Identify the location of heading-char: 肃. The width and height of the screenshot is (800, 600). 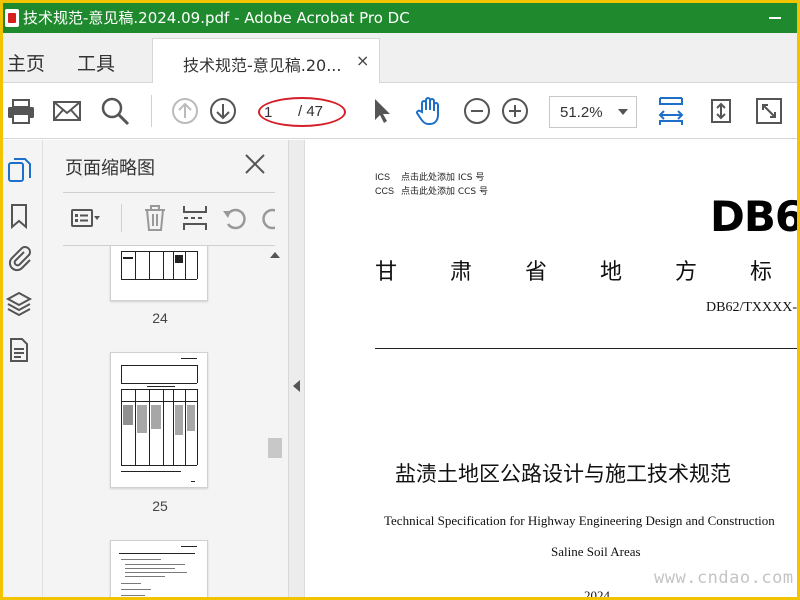
(461, 272).